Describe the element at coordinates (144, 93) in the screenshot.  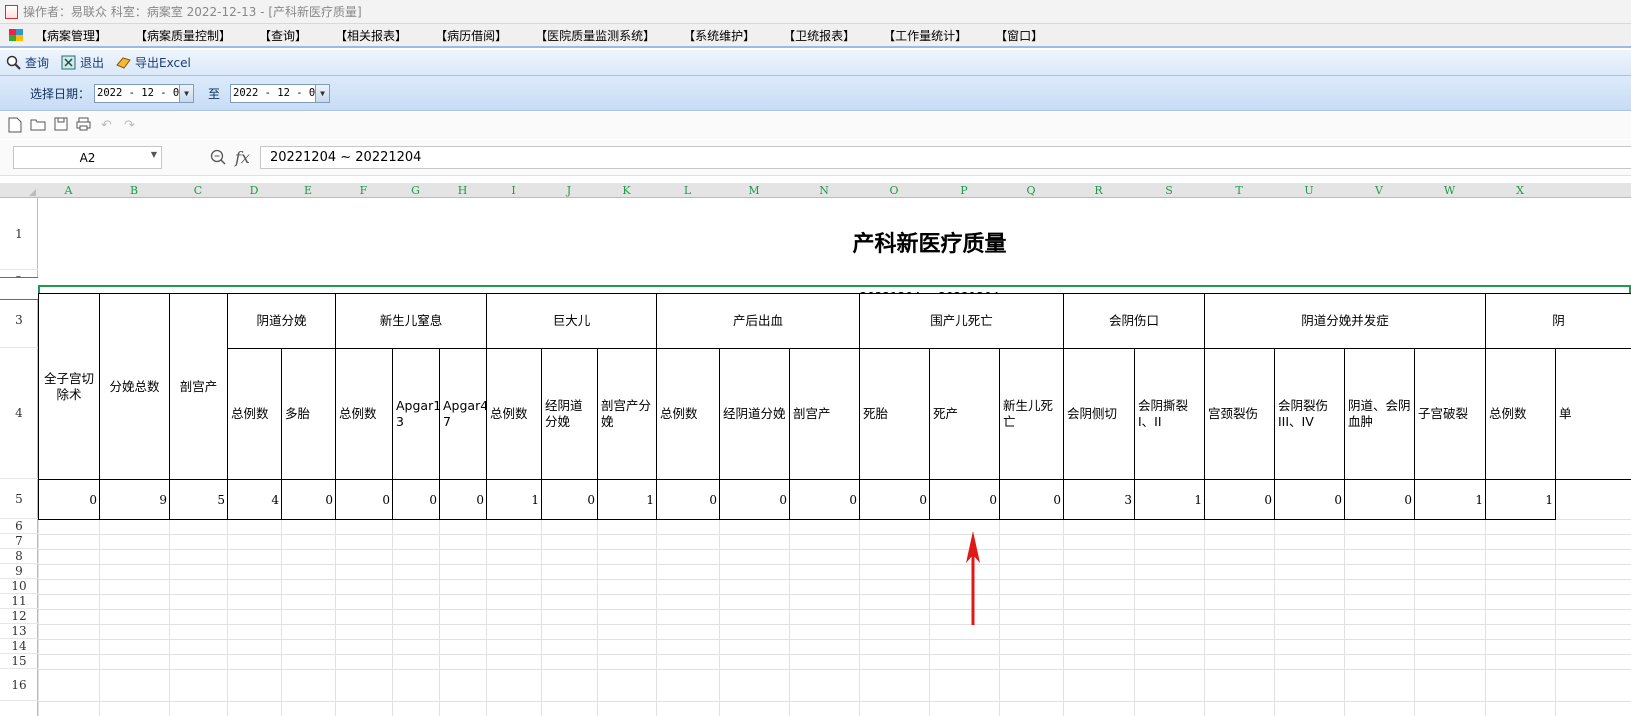
I see `start-date-picker: 2022 - 12 - 04 ▼` at that location.